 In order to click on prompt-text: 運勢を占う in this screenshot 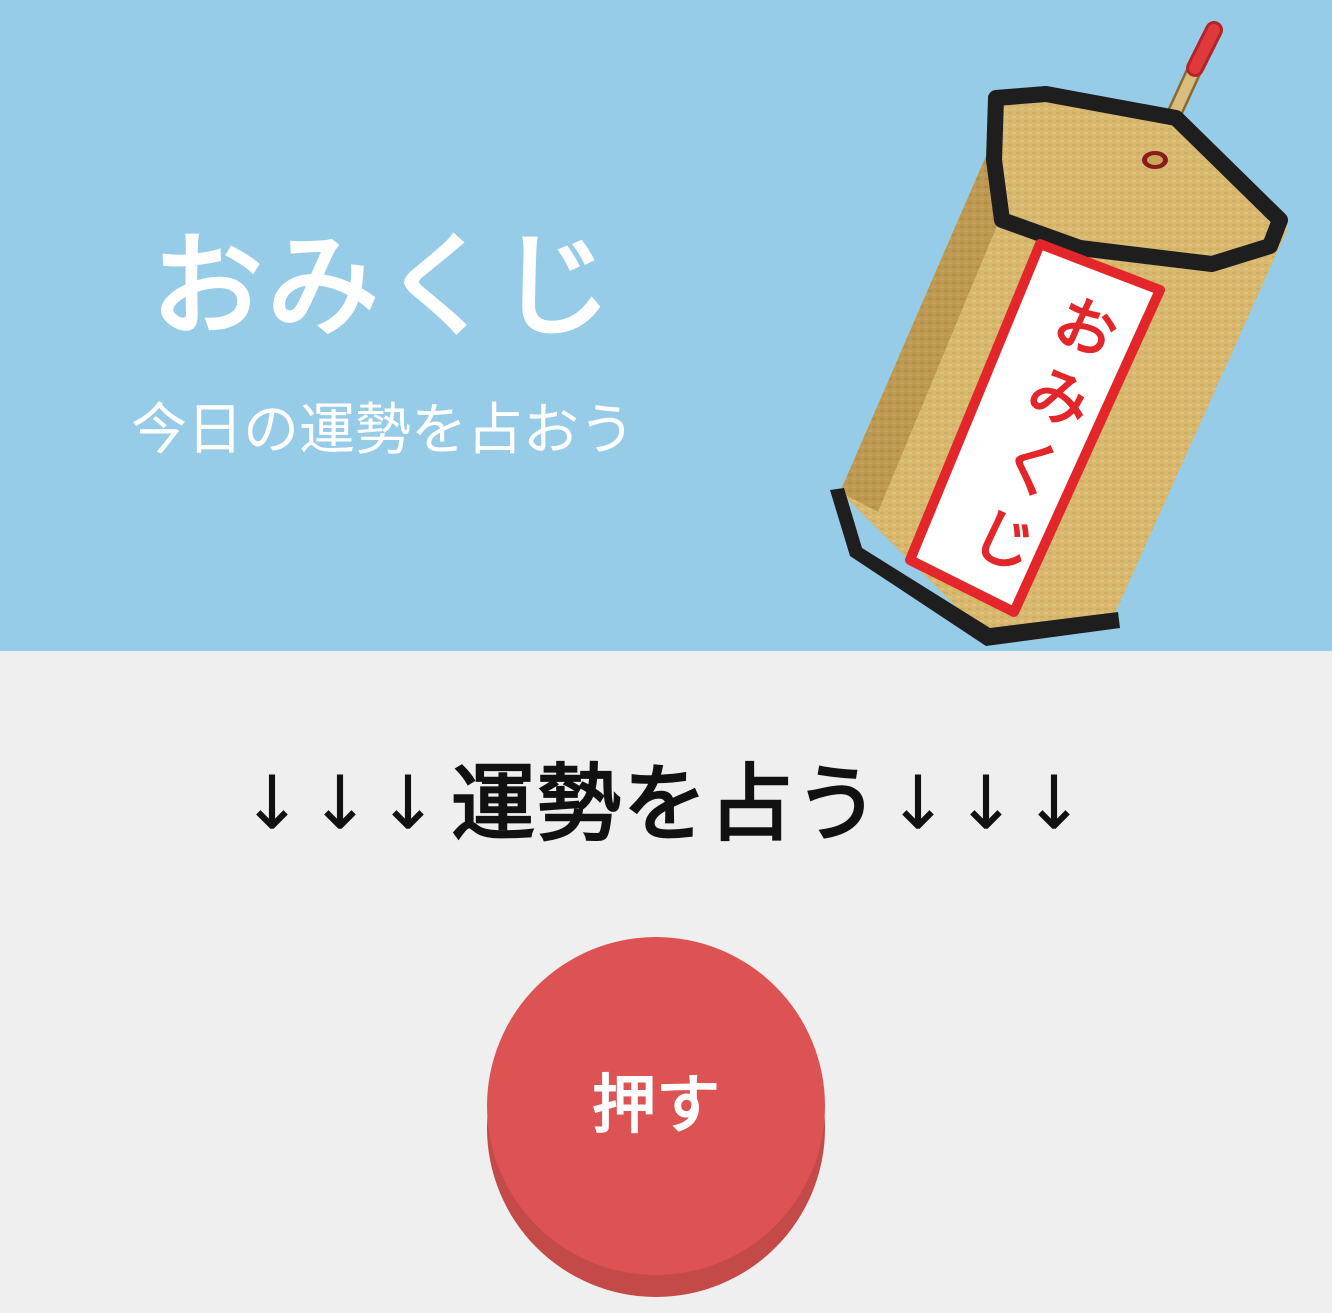, I will do `click(665, 803)`.